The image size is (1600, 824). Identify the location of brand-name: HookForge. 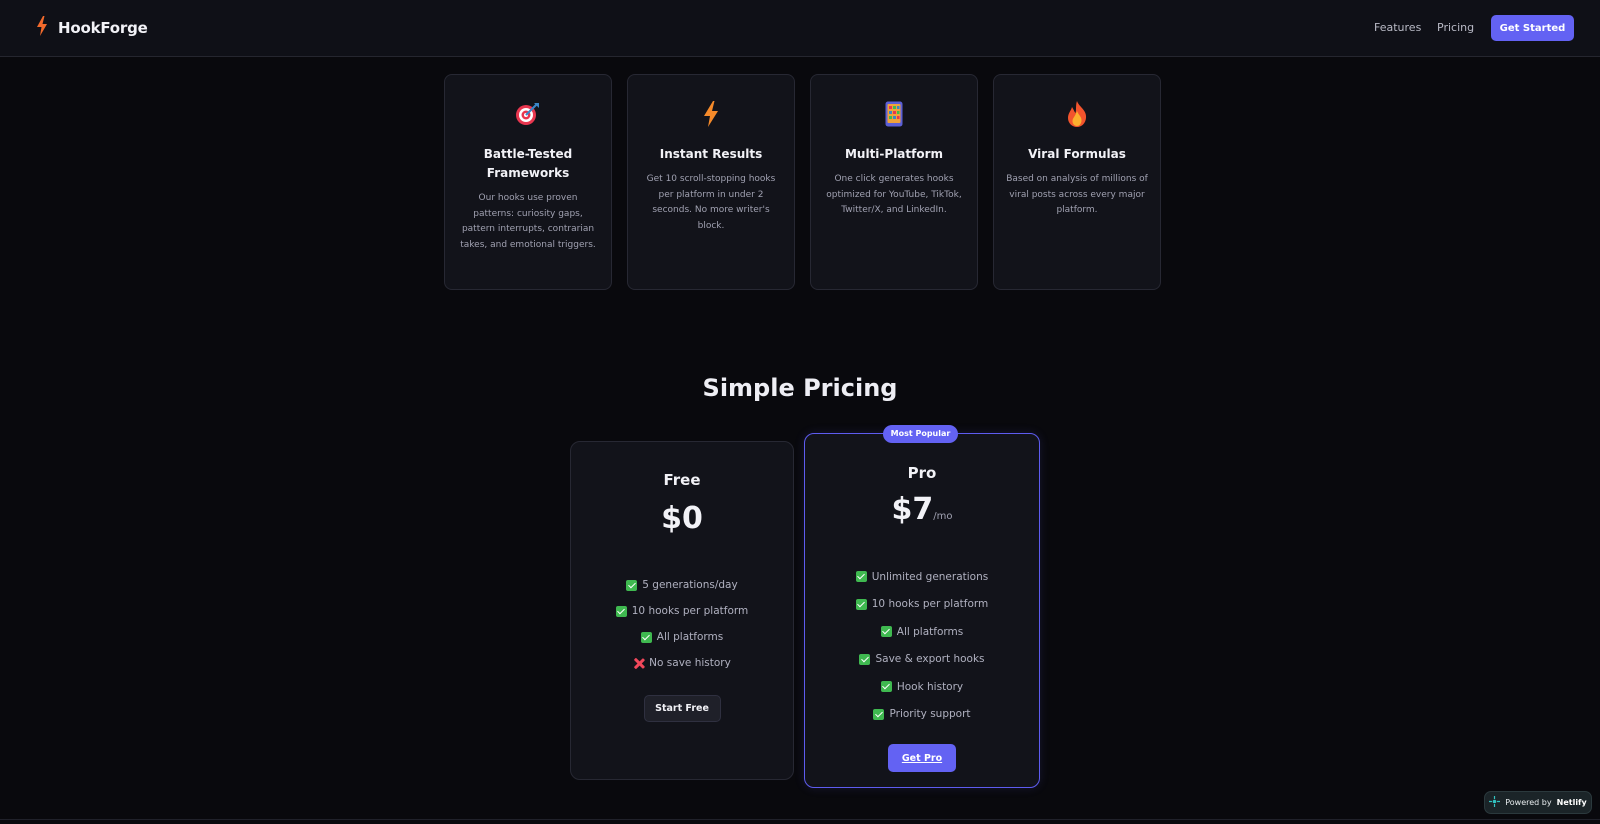
(103, 28).